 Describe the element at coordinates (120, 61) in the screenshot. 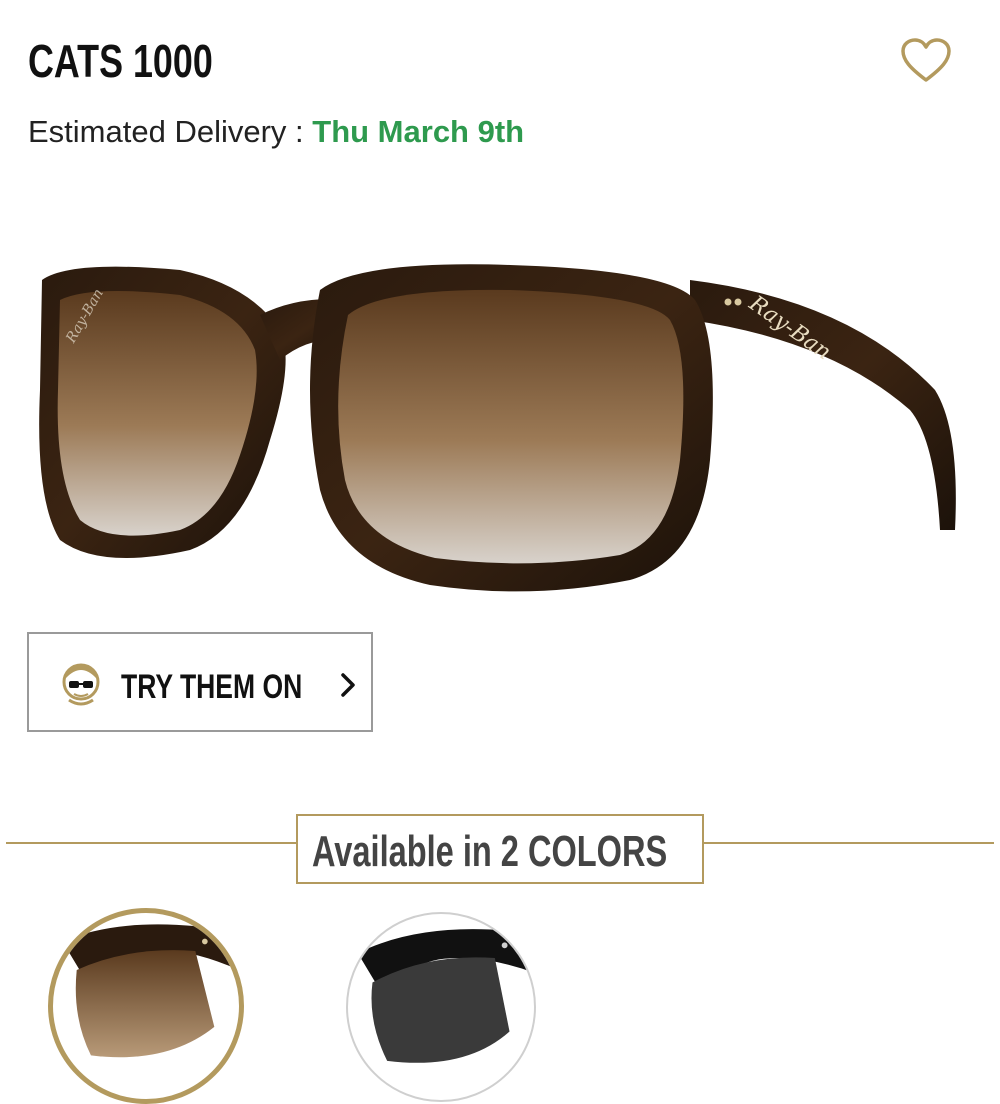

I see `product-title: CATS 1000` at that location.